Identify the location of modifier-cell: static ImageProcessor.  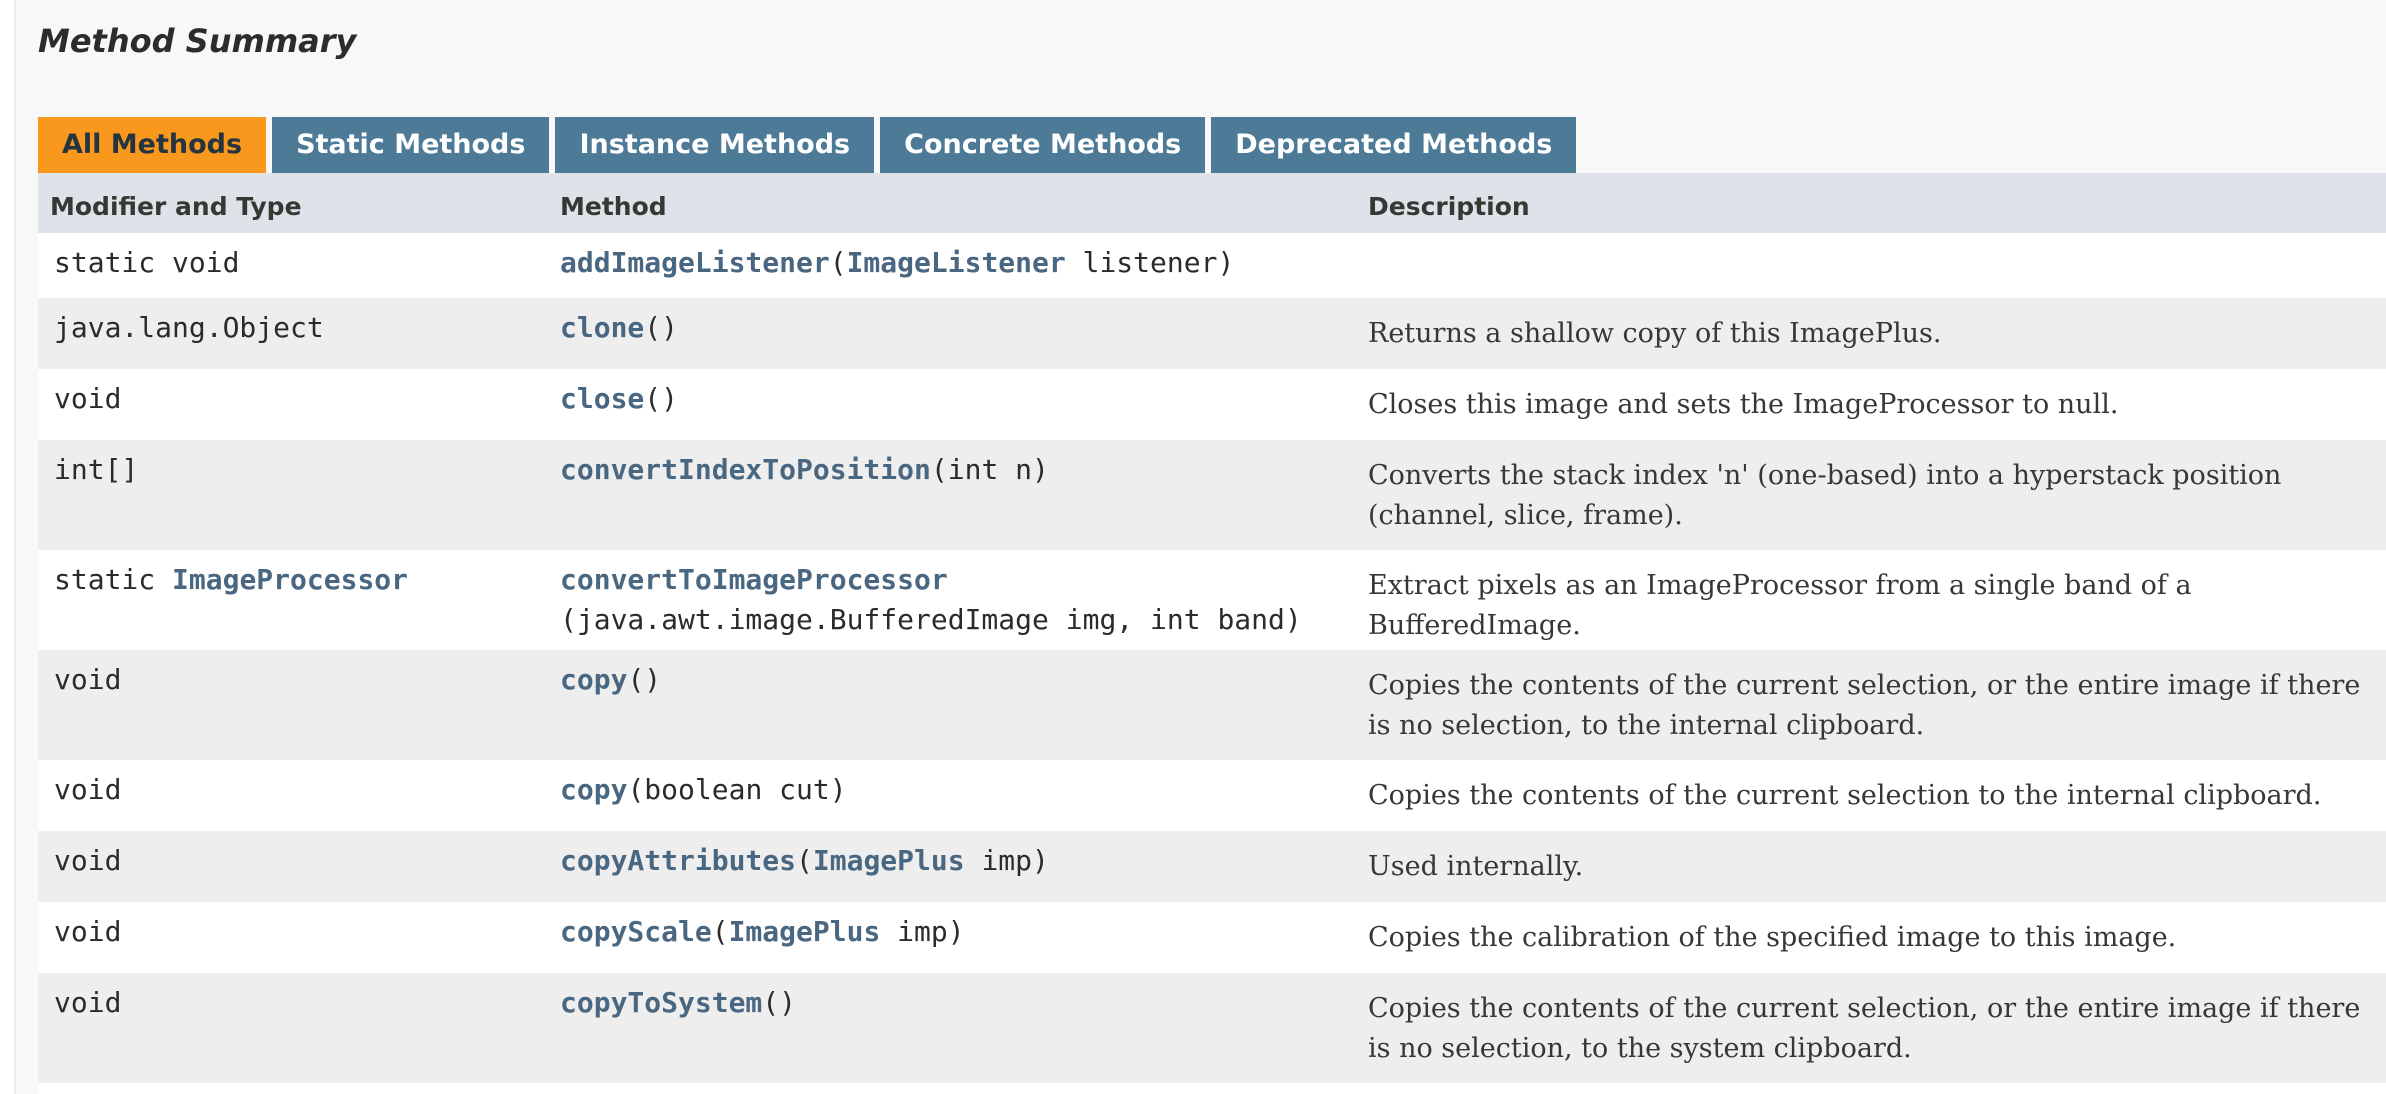
(231, 580).